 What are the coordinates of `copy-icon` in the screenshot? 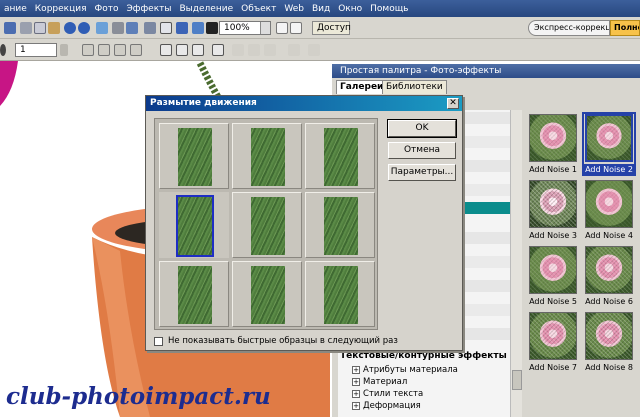 It's located at (40, 28).